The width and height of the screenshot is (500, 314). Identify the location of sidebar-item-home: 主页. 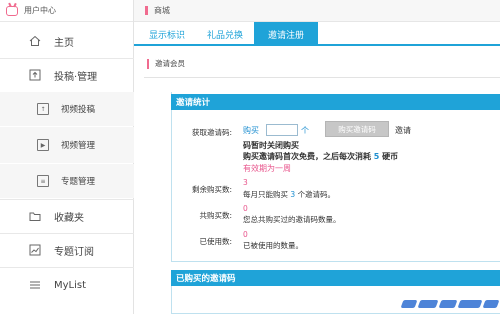
(67, 41).